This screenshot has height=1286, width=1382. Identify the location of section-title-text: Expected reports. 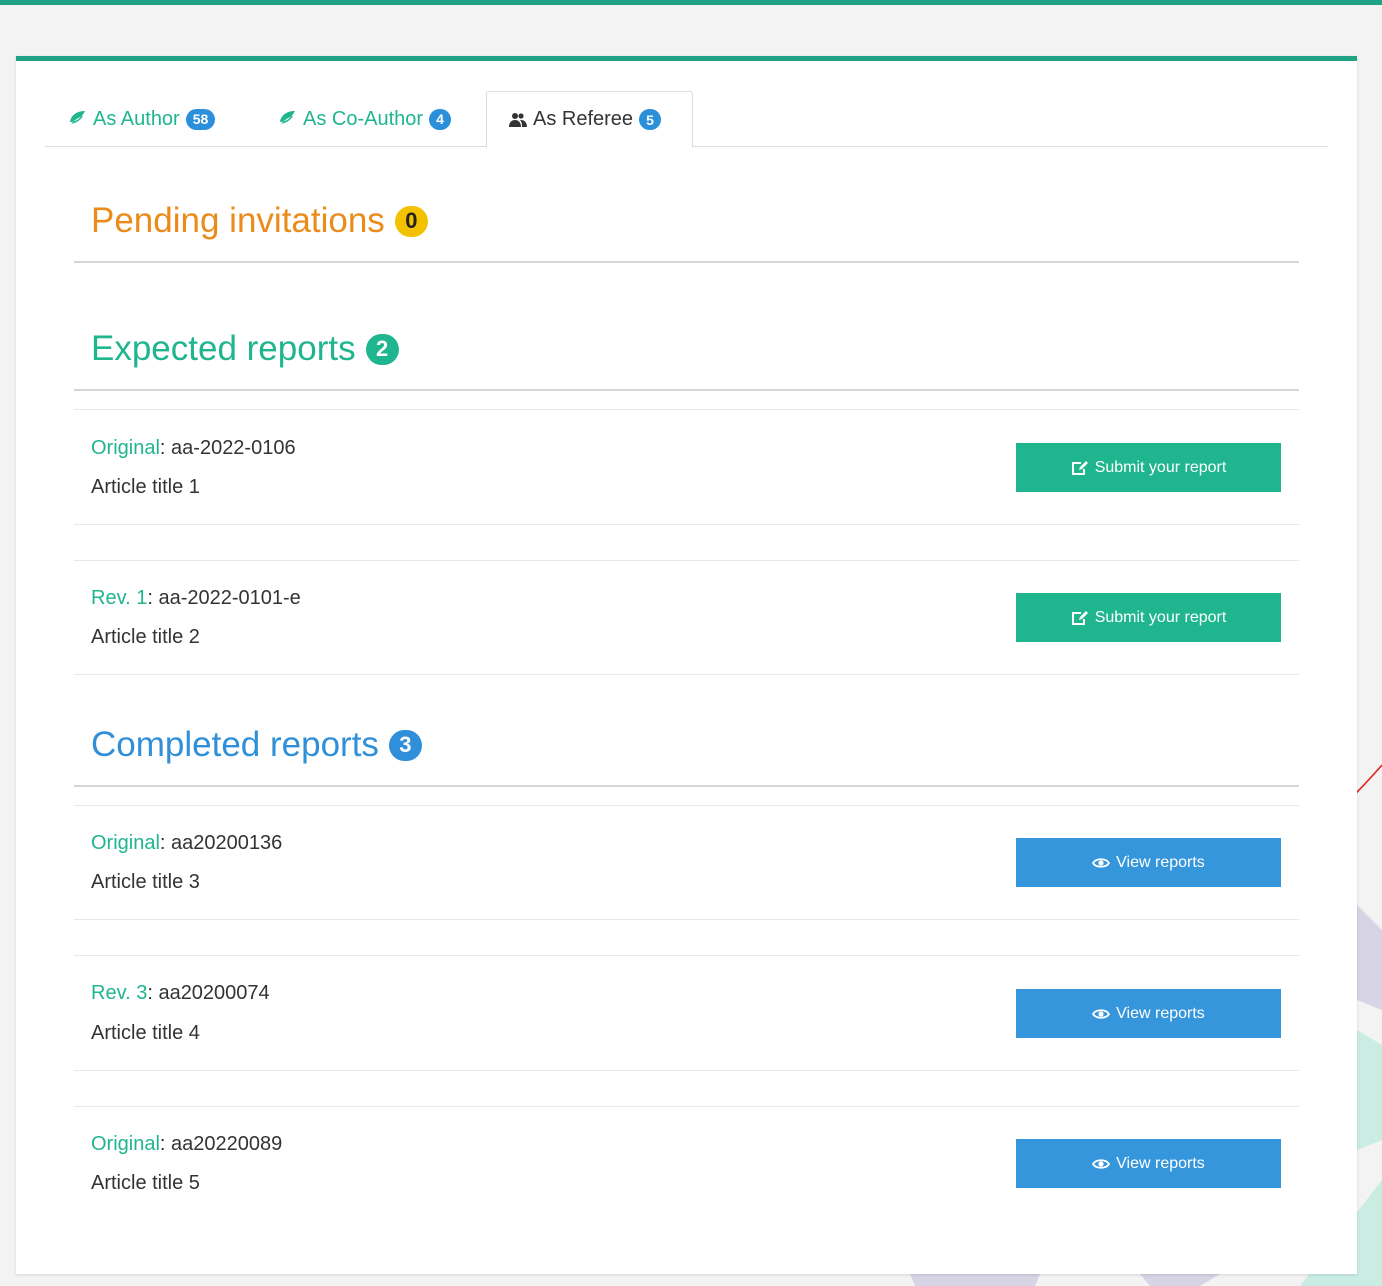
(223, 348).